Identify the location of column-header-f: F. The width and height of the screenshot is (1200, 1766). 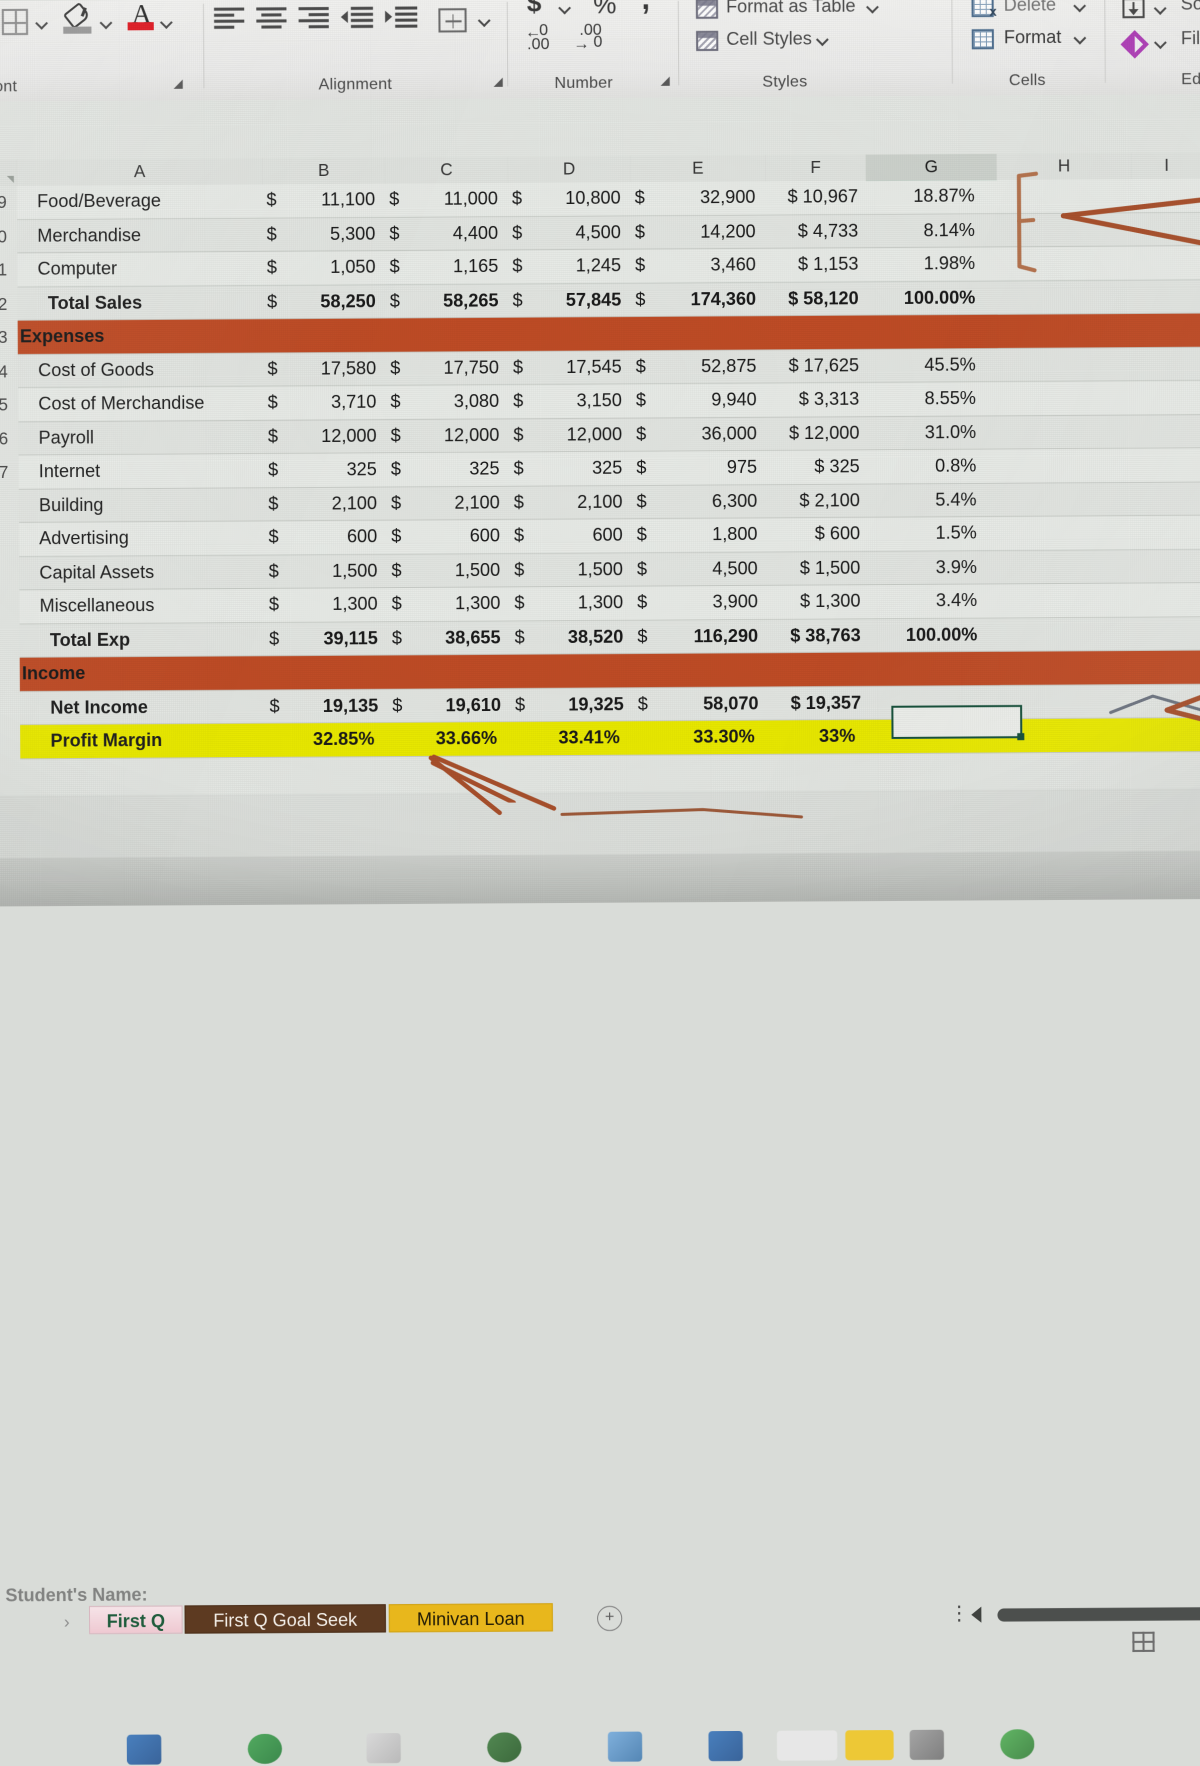
(816, 168).